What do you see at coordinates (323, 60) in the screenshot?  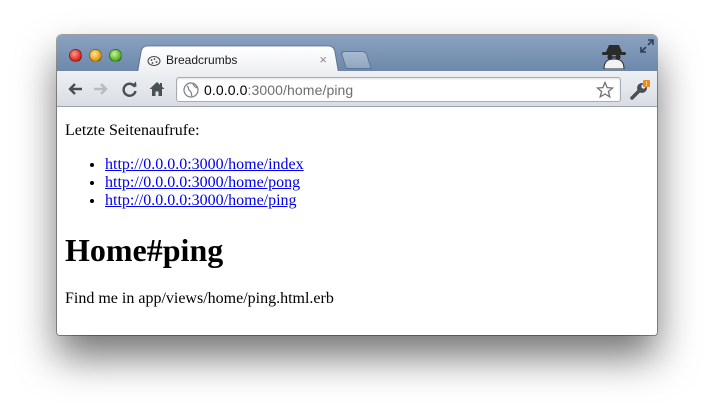 I see `tab-close-icon: ×` at bounding box center [323, 60].